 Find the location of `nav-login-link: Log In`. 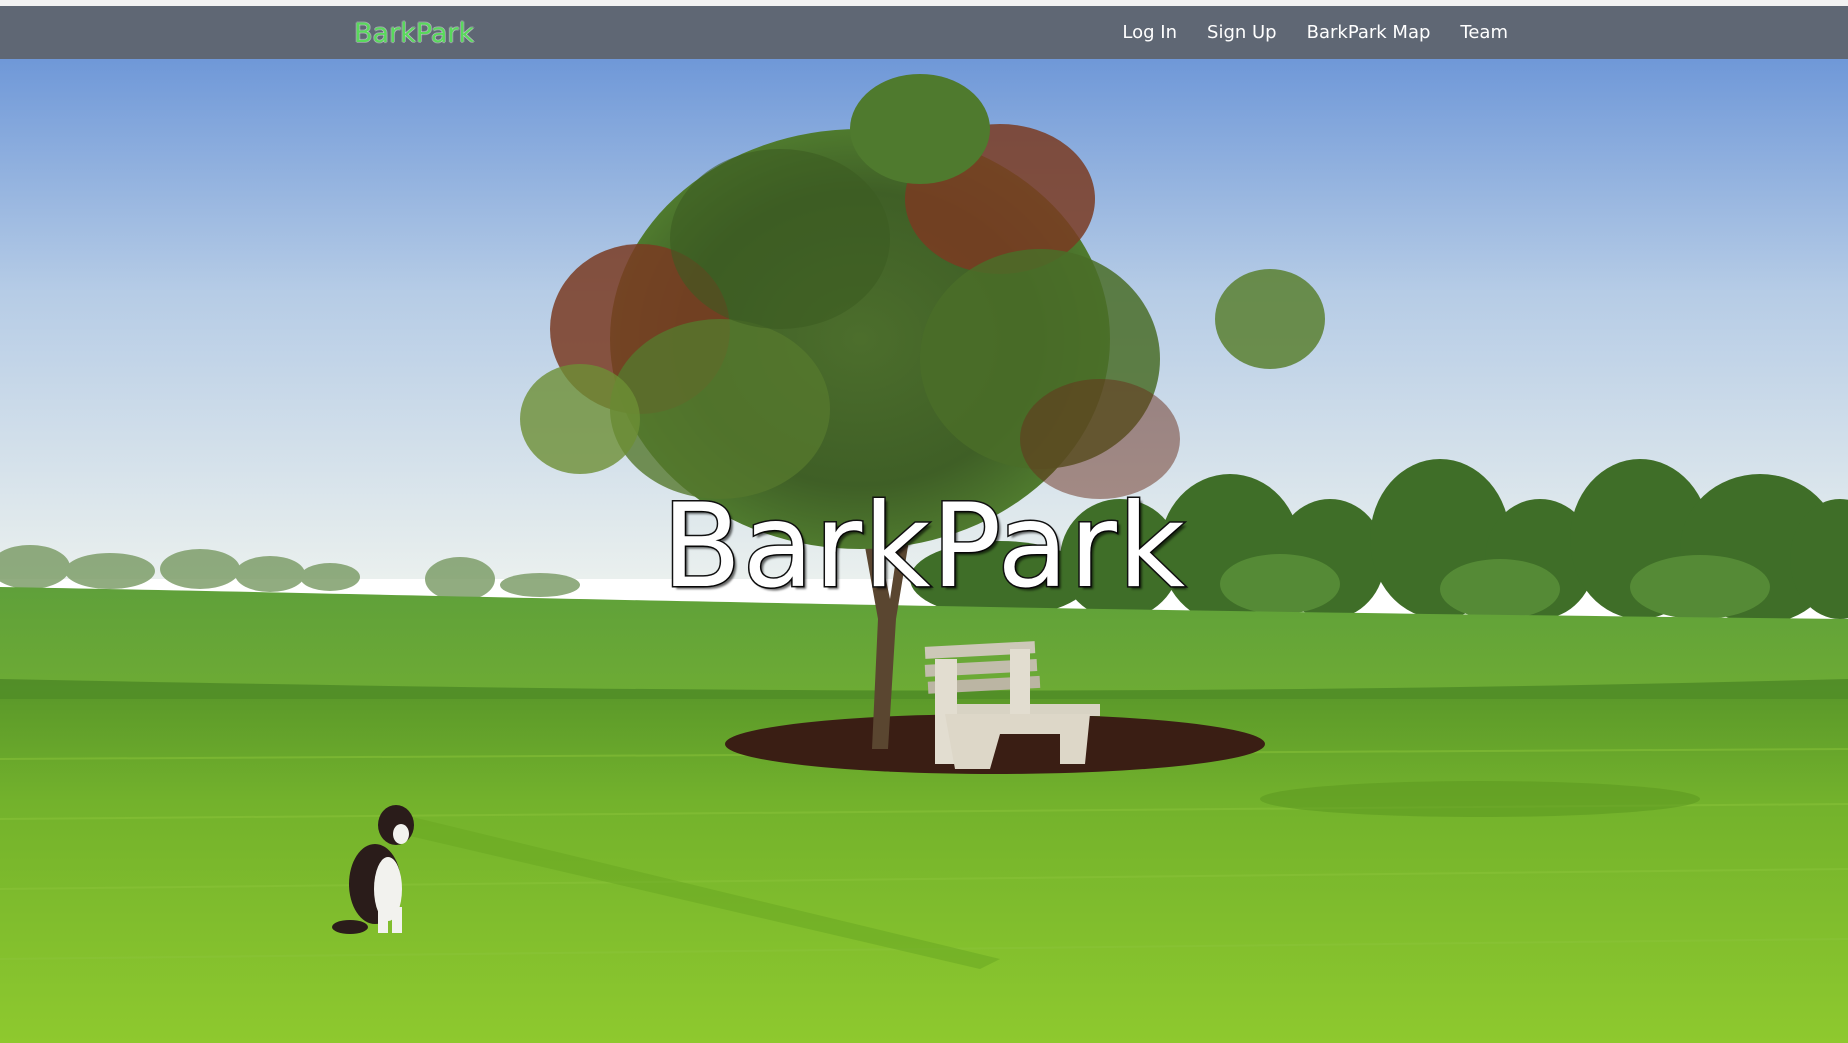

nav-login-link: Log In is located at coordinates (1149, 32).